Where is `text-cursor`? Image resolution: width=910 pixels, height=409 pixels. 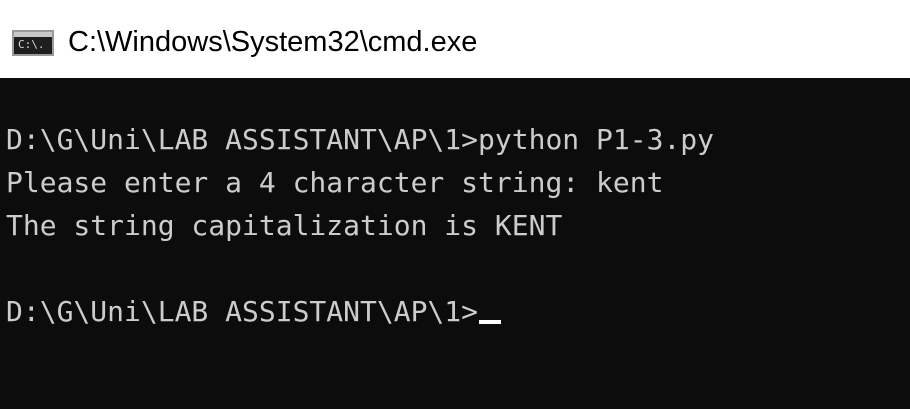
text-cursor is located at coordinates (490, 322).